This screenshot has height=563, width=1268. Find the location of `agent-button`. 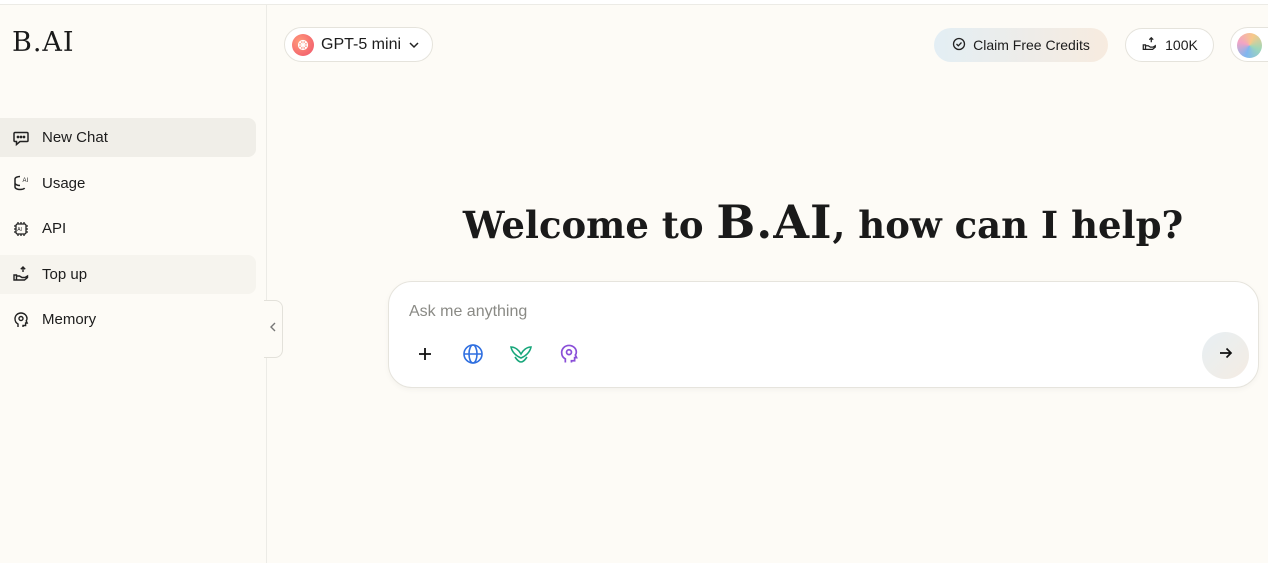

agent-button is located at coordinates (521, 356).